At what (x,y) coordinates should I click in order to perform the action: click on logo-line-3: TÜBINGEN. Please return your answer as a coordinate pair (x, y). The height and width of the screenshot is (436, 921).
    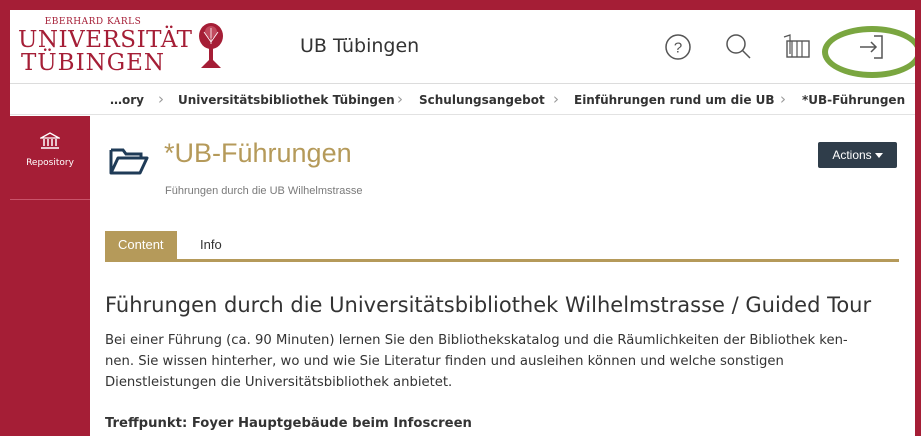
    Looking at the image, I should click on (93, 63).